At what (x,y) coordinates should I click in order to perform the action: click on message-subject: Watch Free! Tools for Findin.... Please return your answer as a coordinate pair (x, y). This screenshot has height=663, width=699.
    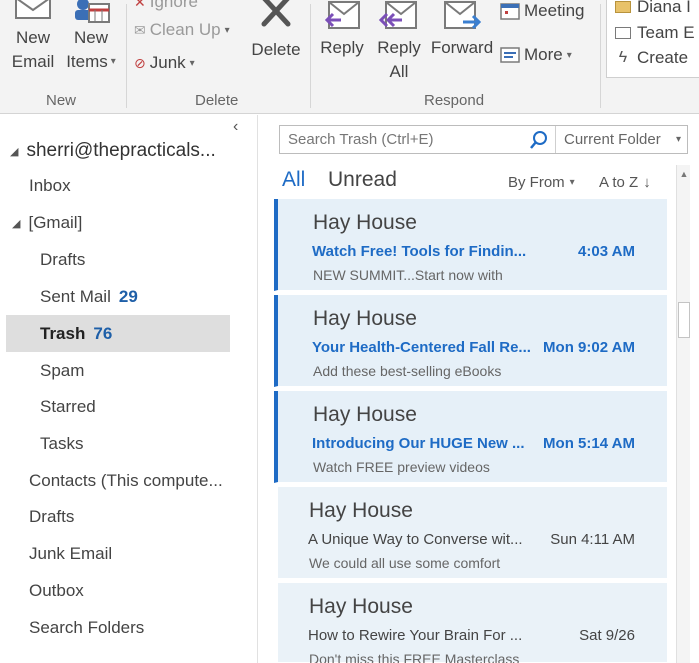
    Looking at the image, I should click on (419, 251).